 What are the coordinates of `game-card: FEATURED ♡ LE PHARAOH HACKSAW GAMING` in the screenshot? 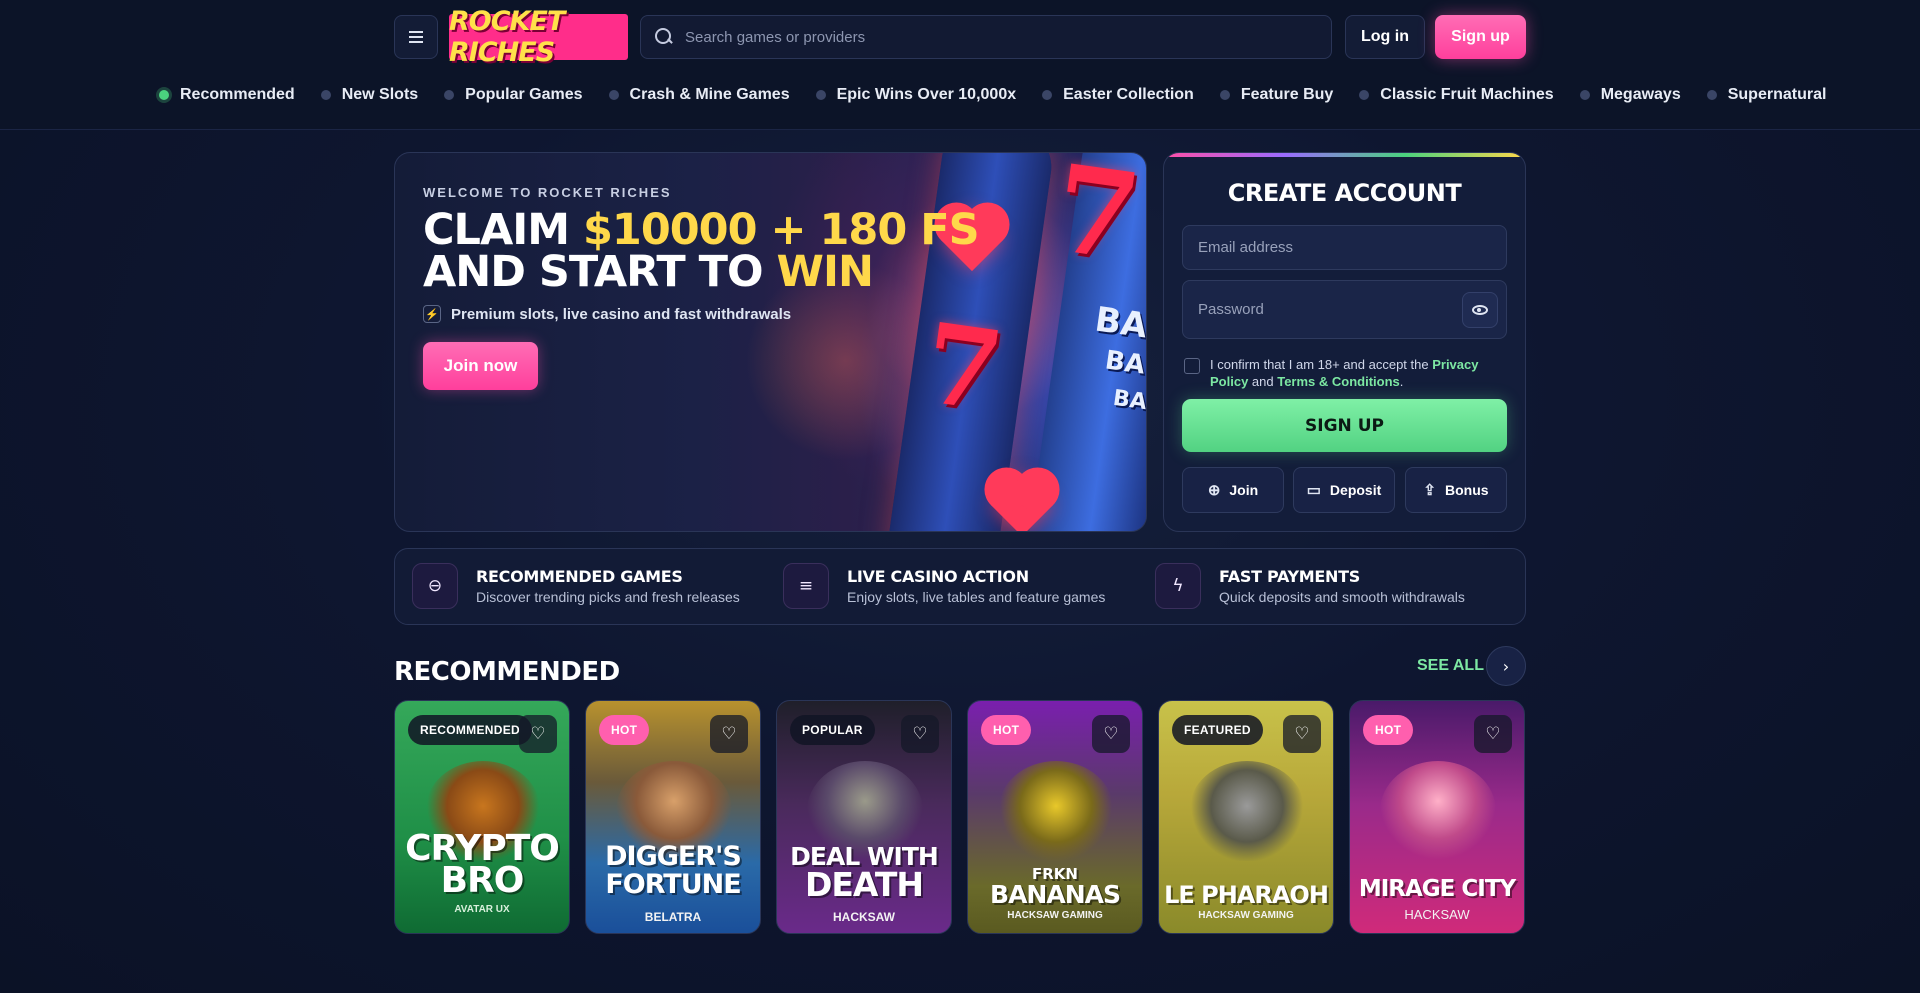 It's located at (1246, 817).